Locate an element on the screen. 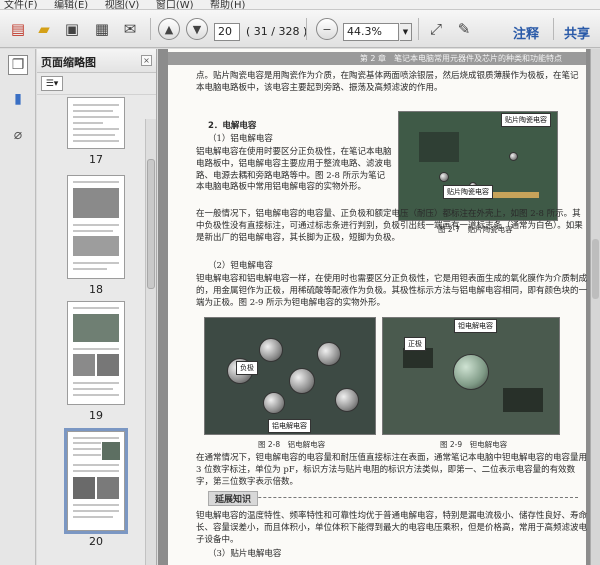 The width and height of the screenshot is (600, 565). create-pdf-button: ▤ is located at coordinates (18, 29).